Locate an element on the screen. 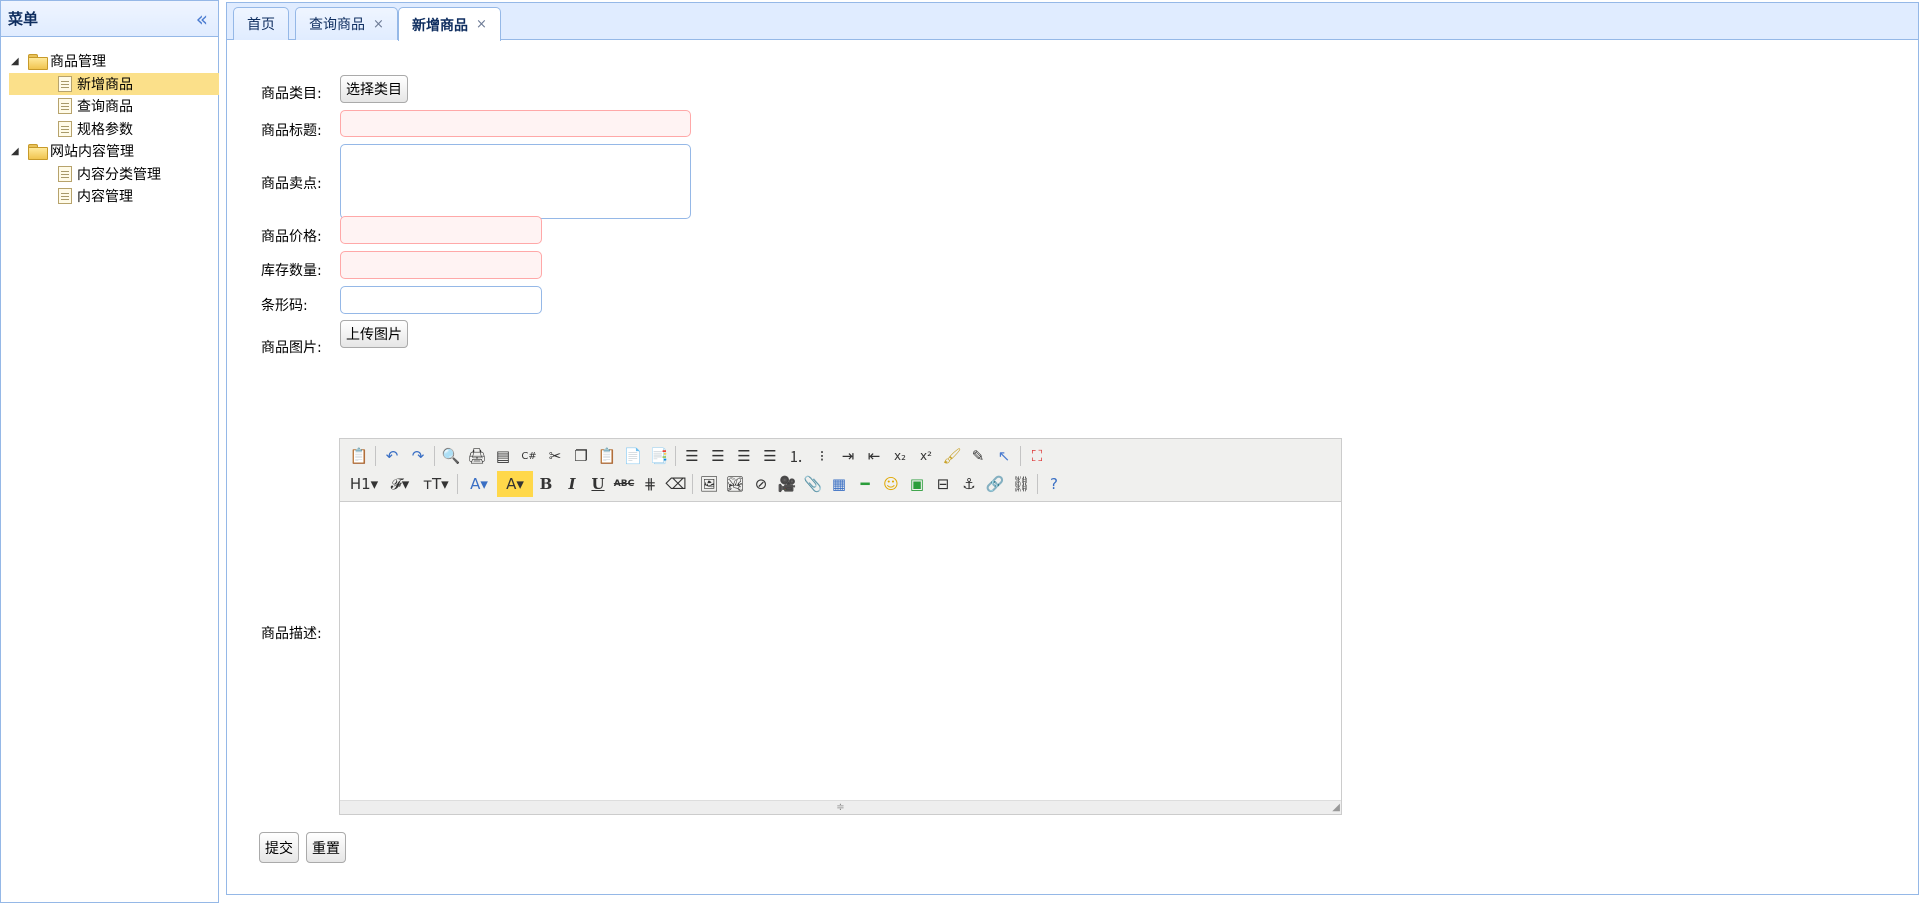 The height and width of the screenshot is (903, 1920). drag-resize-icon: ≑ is located at coordinates (840, 807).